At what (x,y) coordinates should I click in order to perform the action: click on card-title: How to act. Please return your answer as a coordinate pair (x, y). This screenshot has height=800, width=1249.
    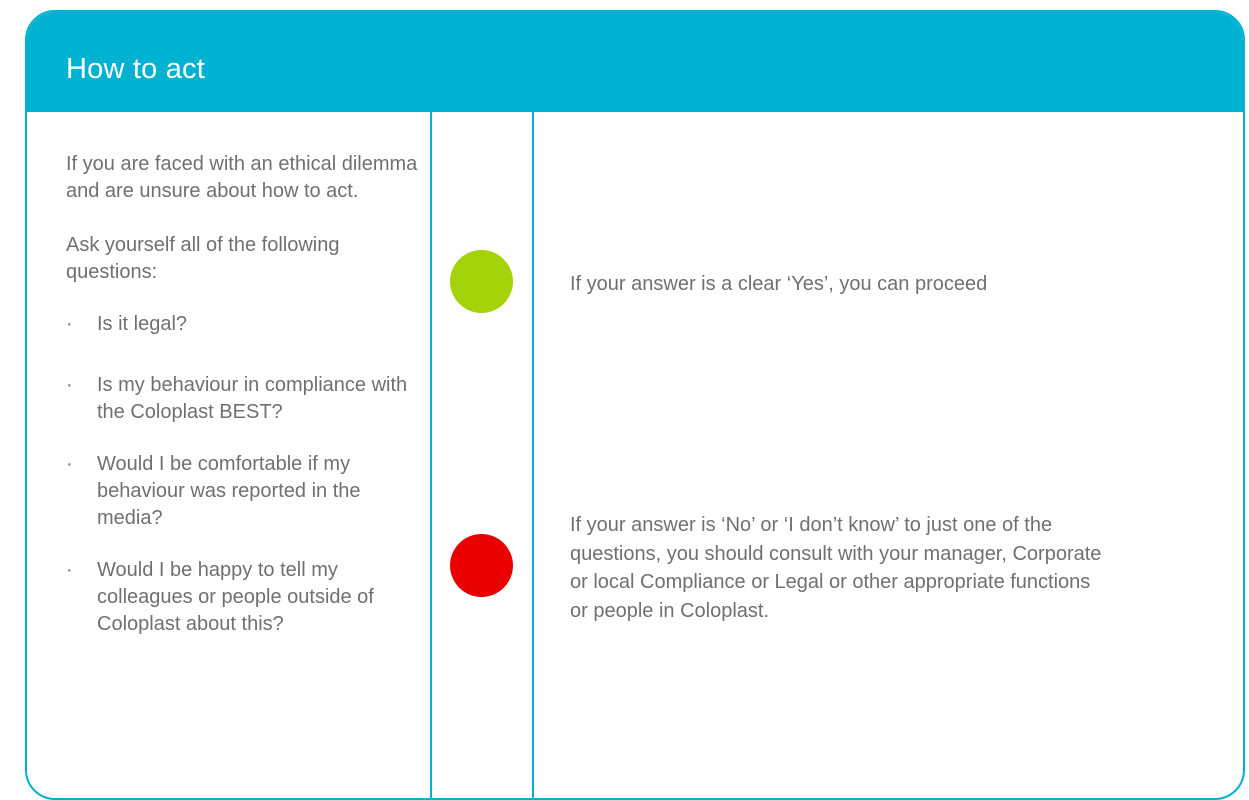
    Looking at the image, I should click on (135, 69).